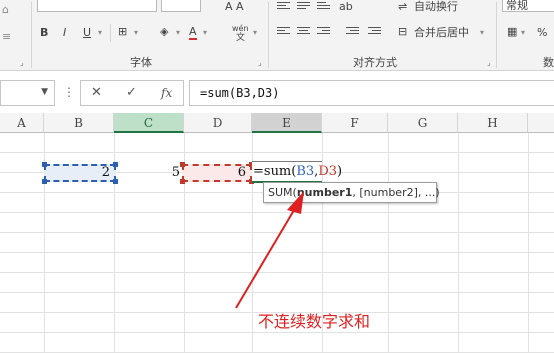 The image size is (554, 353). Describe the element at coordinates (295, 202) in the screenshot. I see `arrow-head` at that location.